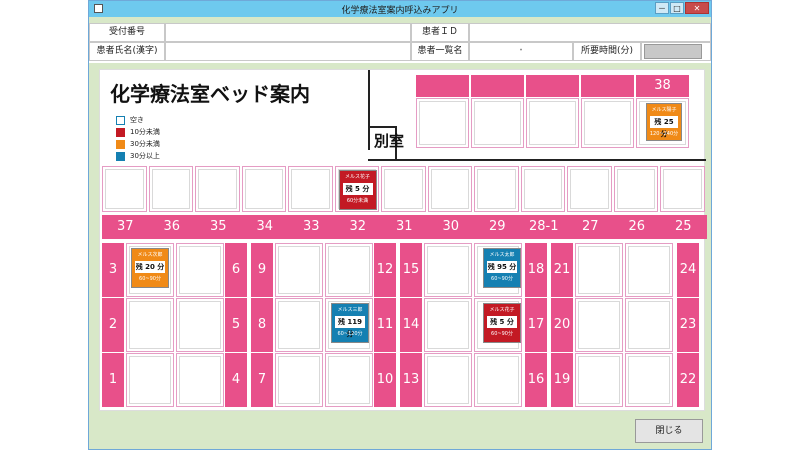  Describe the element at coordinates (150, 268) in the screenshot. I see `patient-card-bed-3: メルス次郎残 20 分 60~90分` at that location.